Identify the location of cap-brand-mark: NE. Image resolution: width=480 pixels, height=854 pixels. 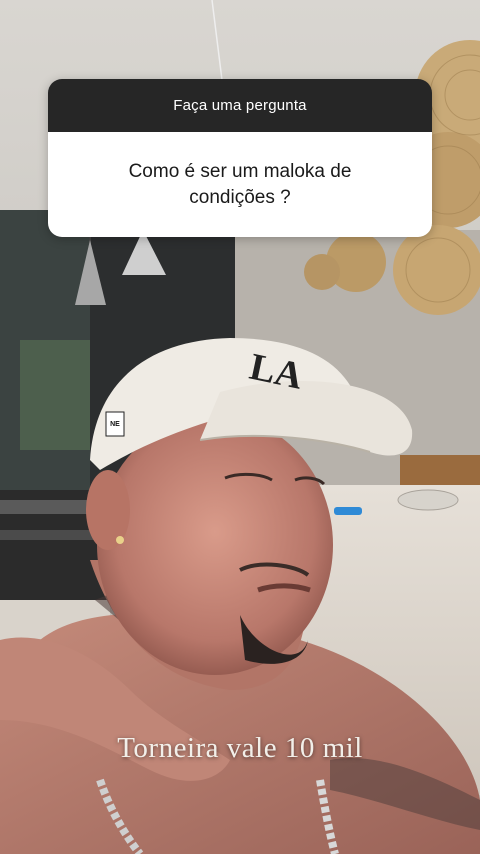
(115, 424).